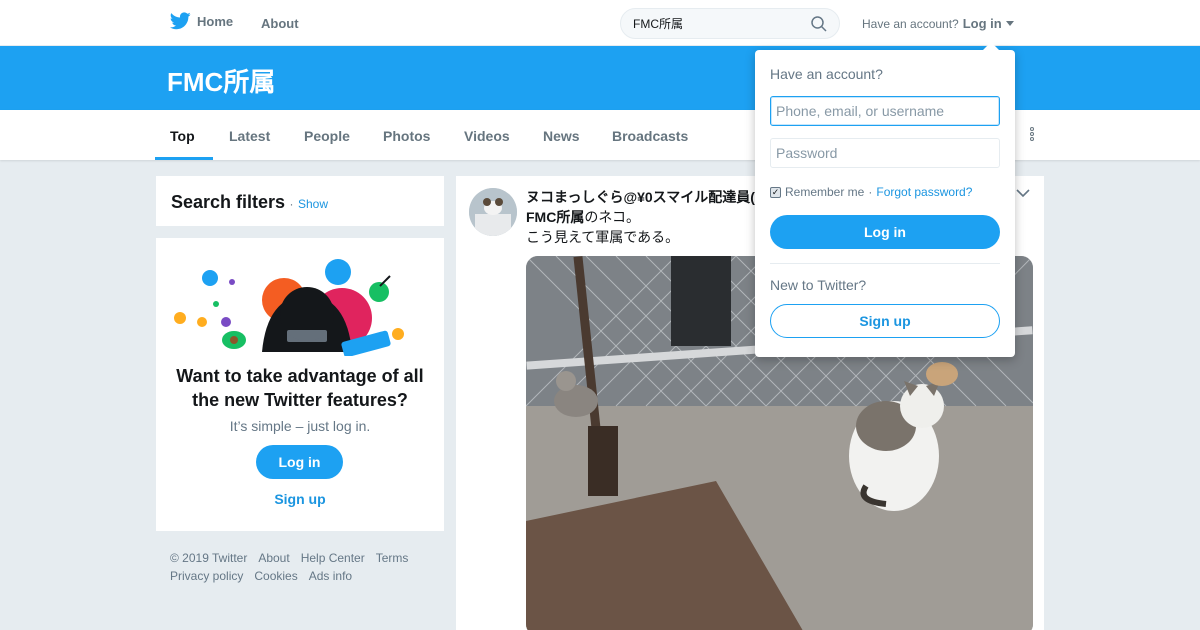 The width and height of the screenshot is (1200, 630). Describe the element at coordinates (1023, 193) in the screenshot. I see `chevron-down-icon` at that location.